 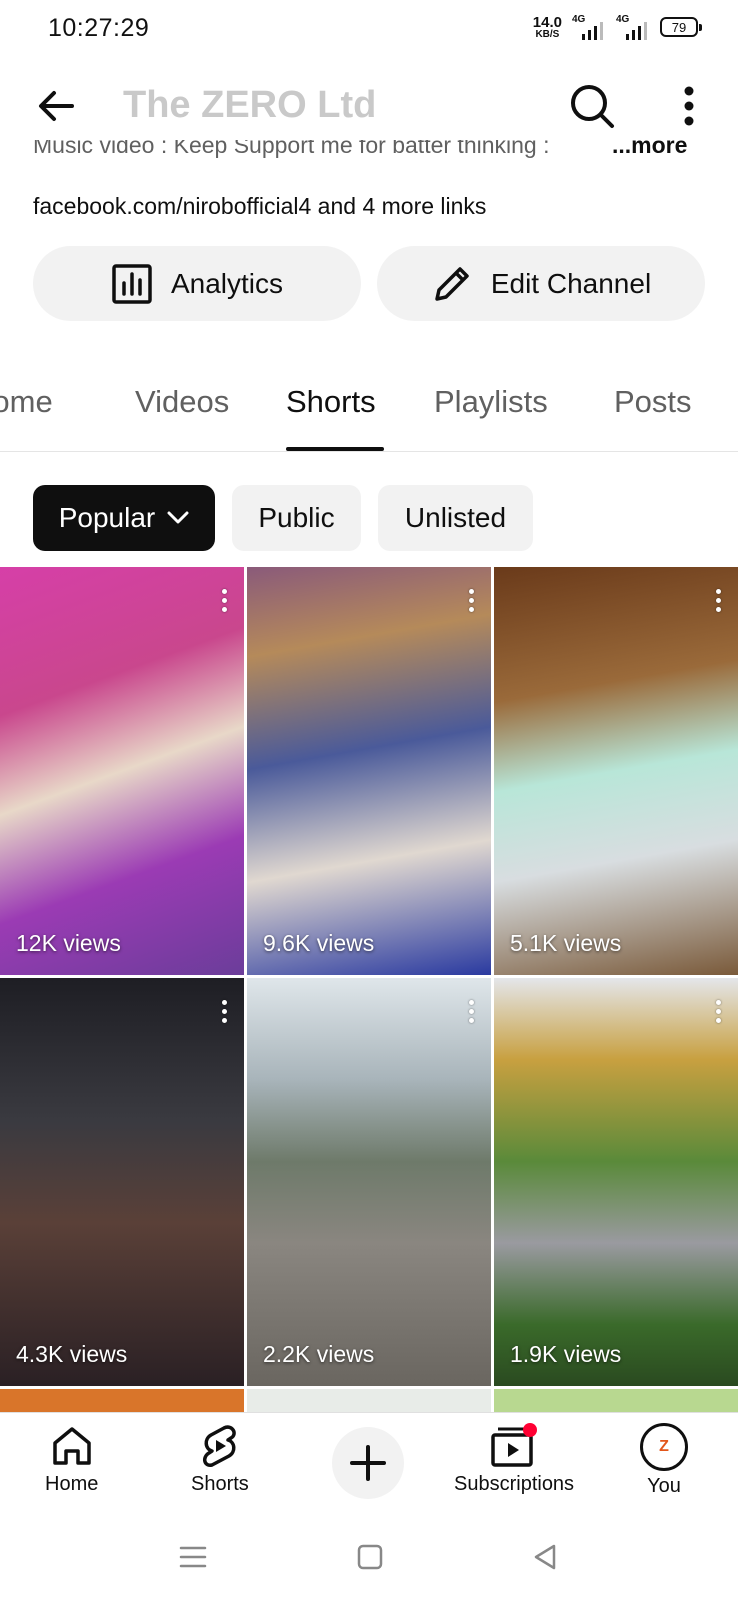 What do you see at coordinates (72, 1354) in the screenshot?
I see `short-views: 4.3K views` at bounding box center [72, 1354].